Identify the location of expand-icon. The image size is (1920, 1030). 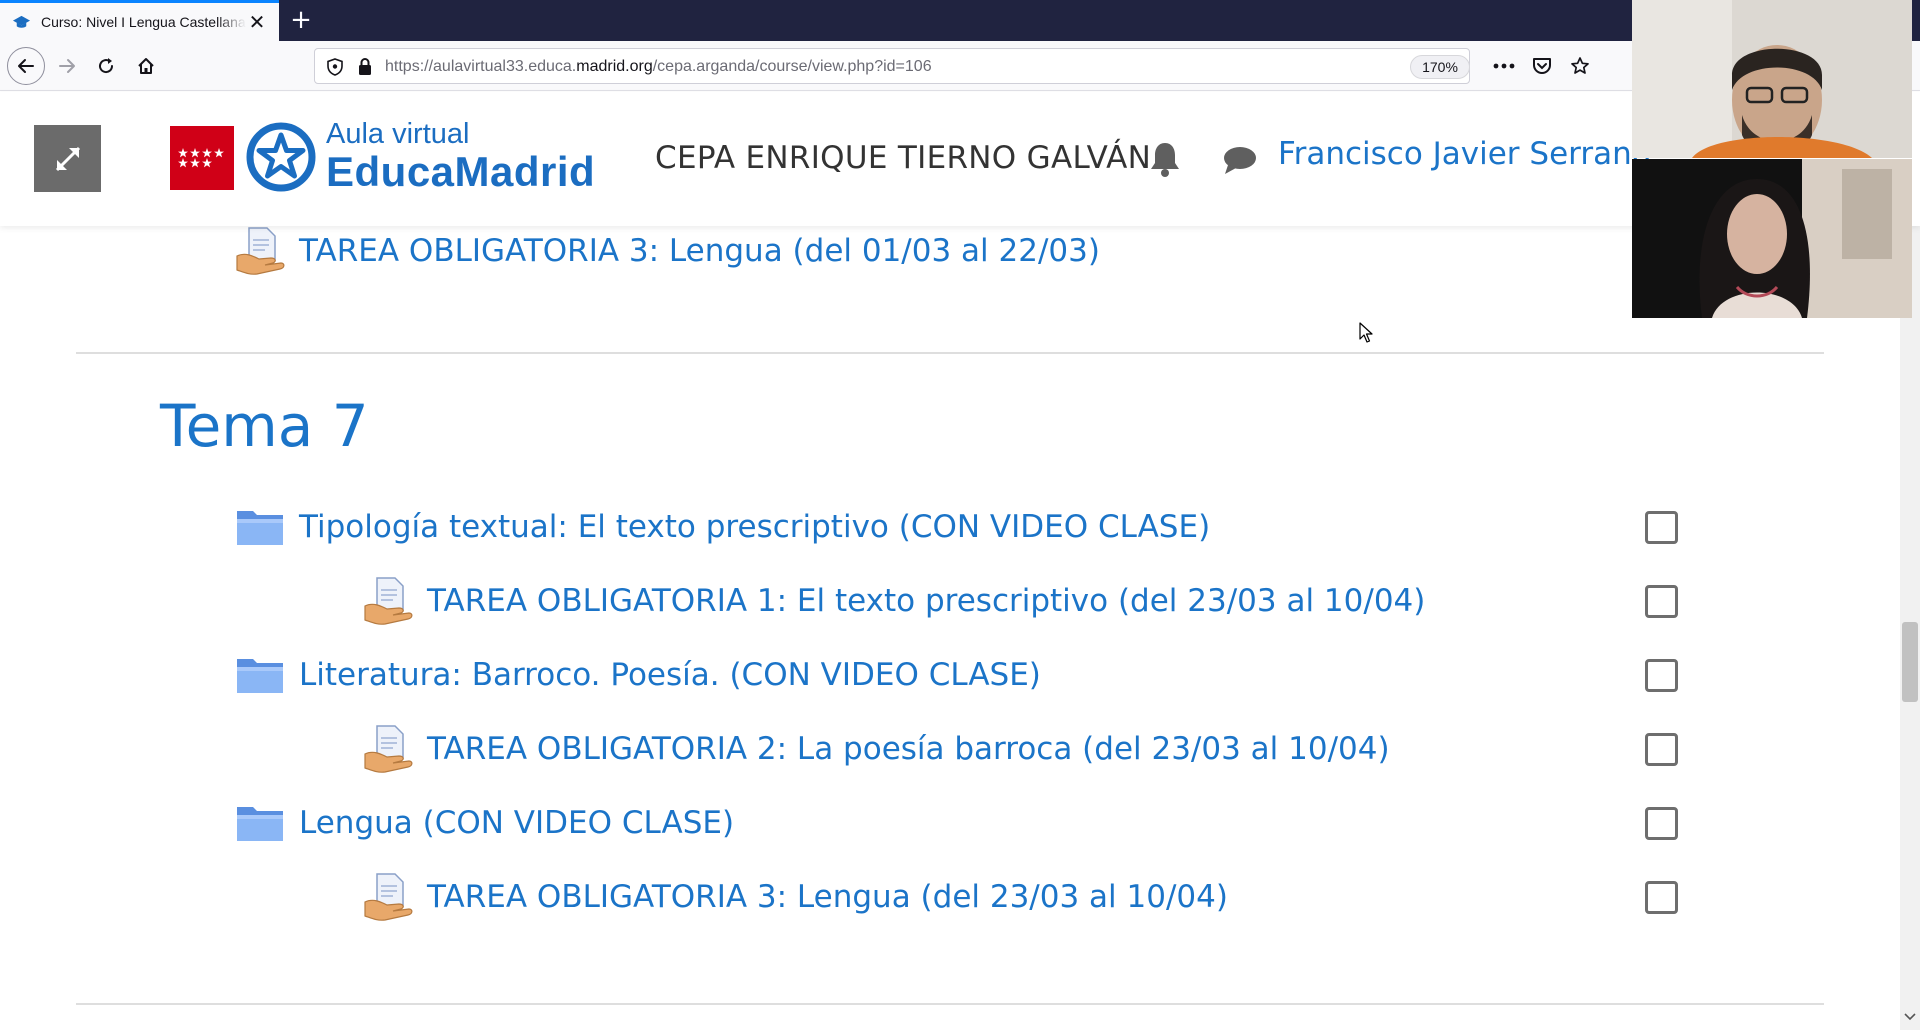
(67, 158).